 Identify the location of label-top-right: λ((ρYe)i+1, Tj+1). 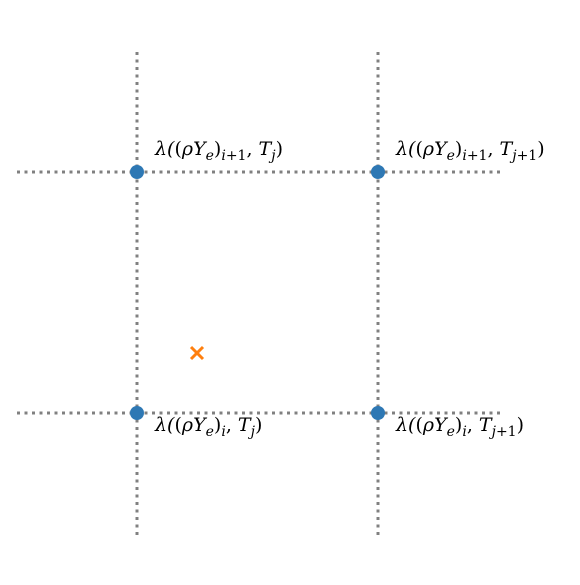
(470, 151).